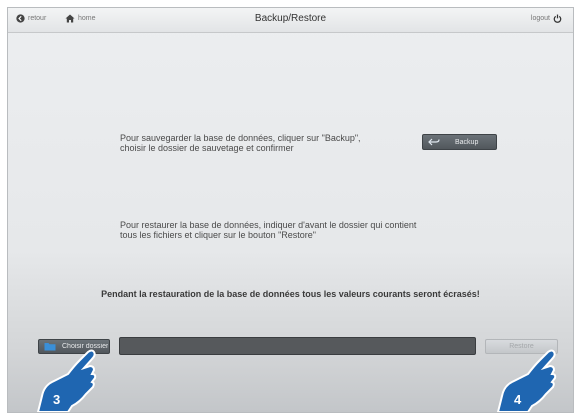 Image resolution: width=579 pixels, height=418 pixels. What do you see at coordinates (518, 399) in the screenshot?
I see `step-4-number: 4` at bounding box center [518, 399].